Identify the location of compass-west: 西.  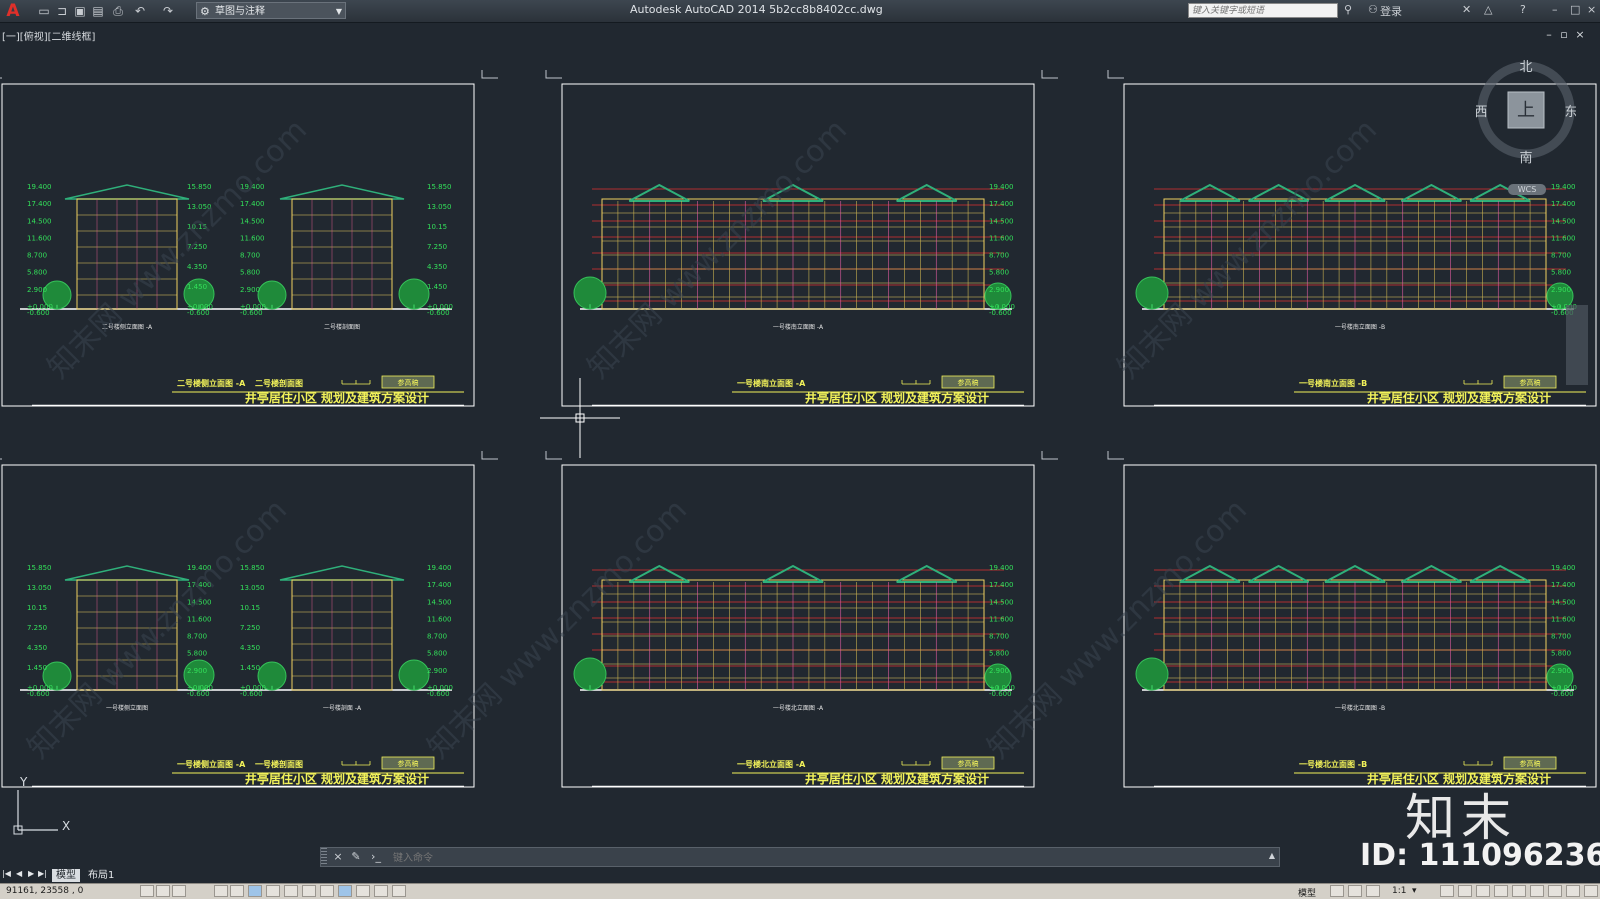
(1482, 112).